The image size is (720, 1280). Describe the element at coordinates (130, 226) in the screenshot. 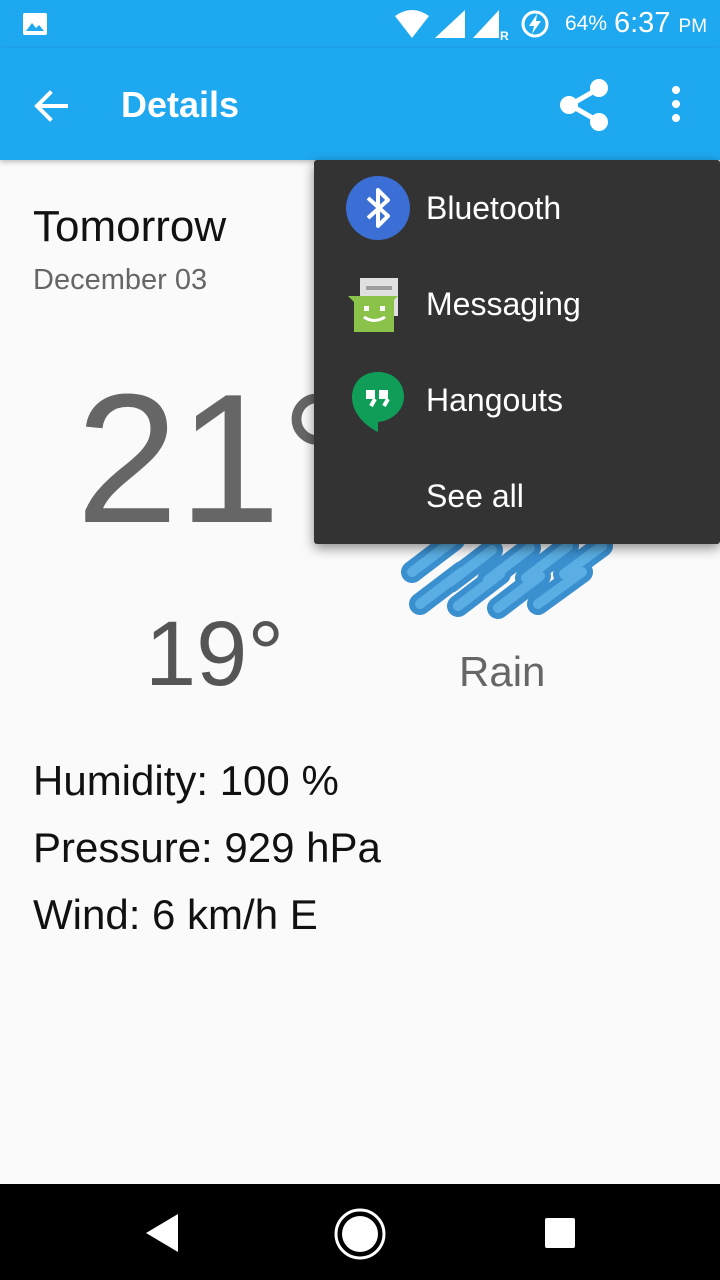

I see `forecast-day: Tomorrow` at that location.